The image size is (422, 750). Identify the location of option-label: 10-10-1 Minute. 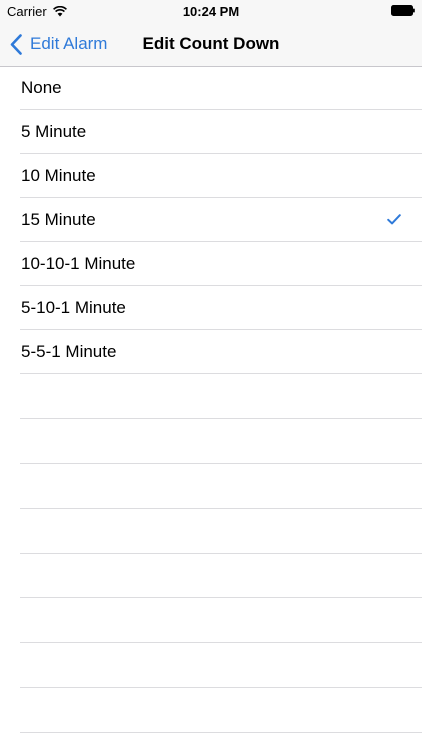
(78, 263).